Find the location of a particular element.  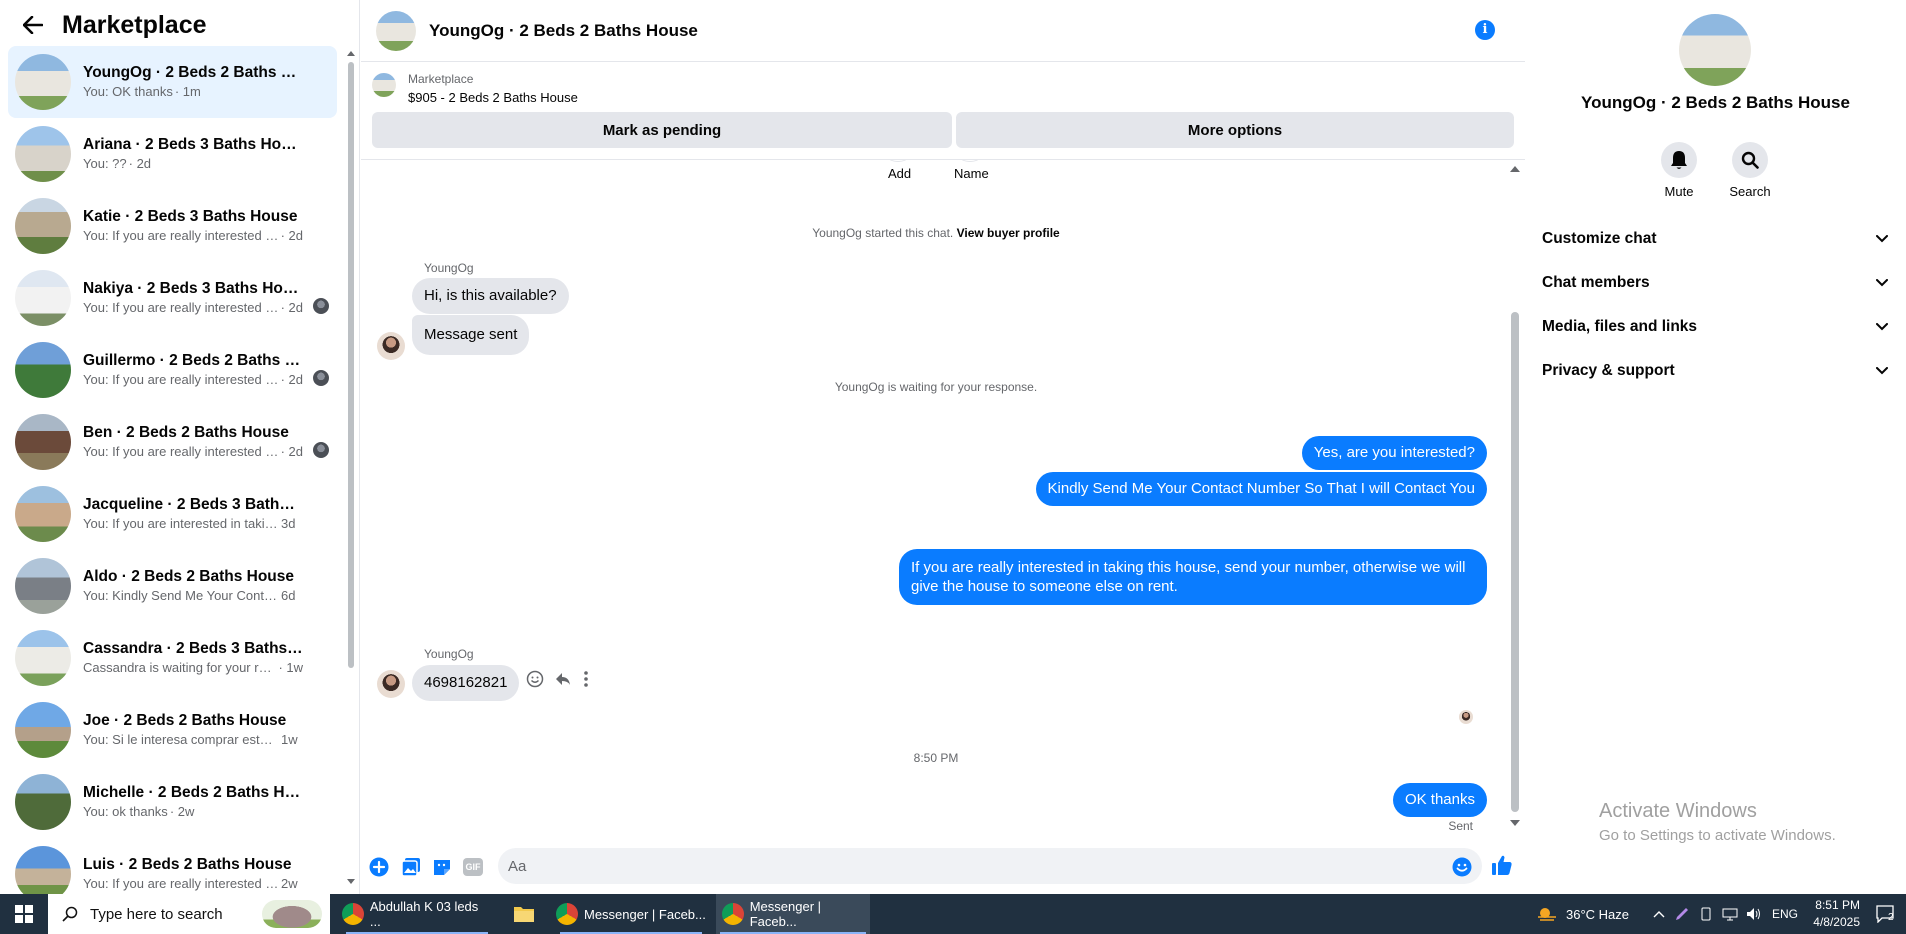

conversation-name: Joe · 2 Beds 2 Baths House is located at coordinates (185, 720).